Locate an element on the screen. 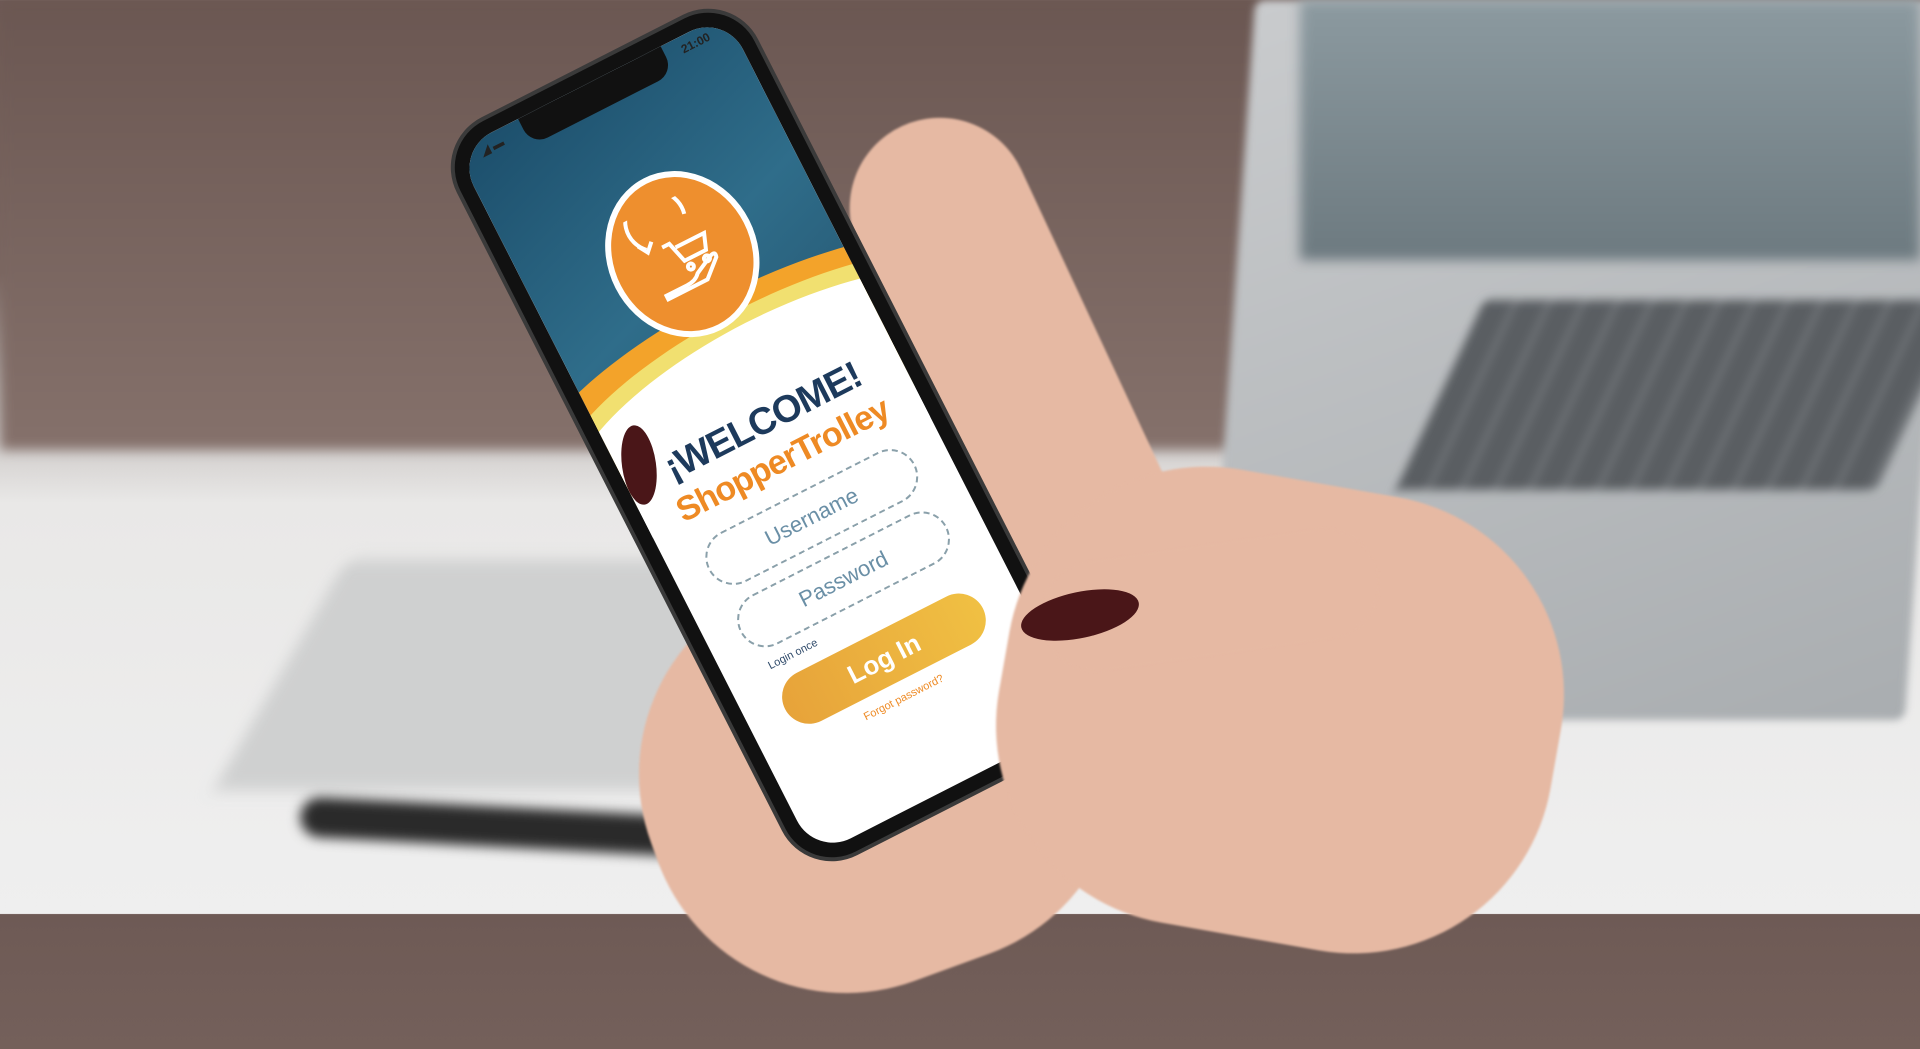  laptop-screen is located at coordinates (1610, 130).